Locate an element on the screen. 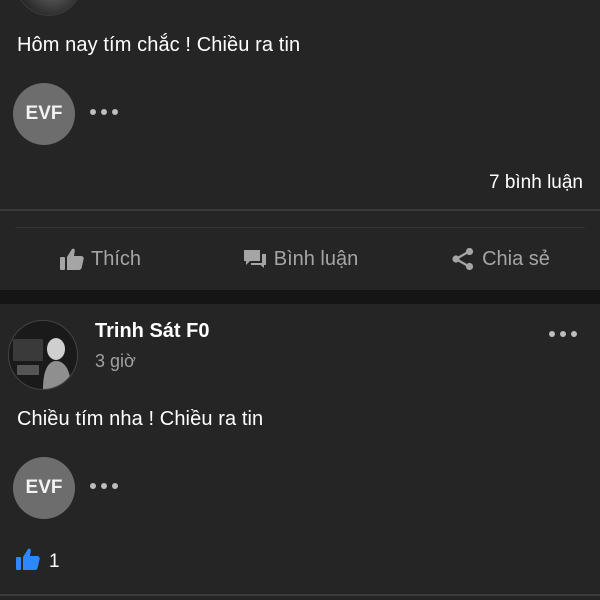 The width and height of the screenshot is (600, 600). share-button: Chia sẻ is located at coordinates (500, 259).